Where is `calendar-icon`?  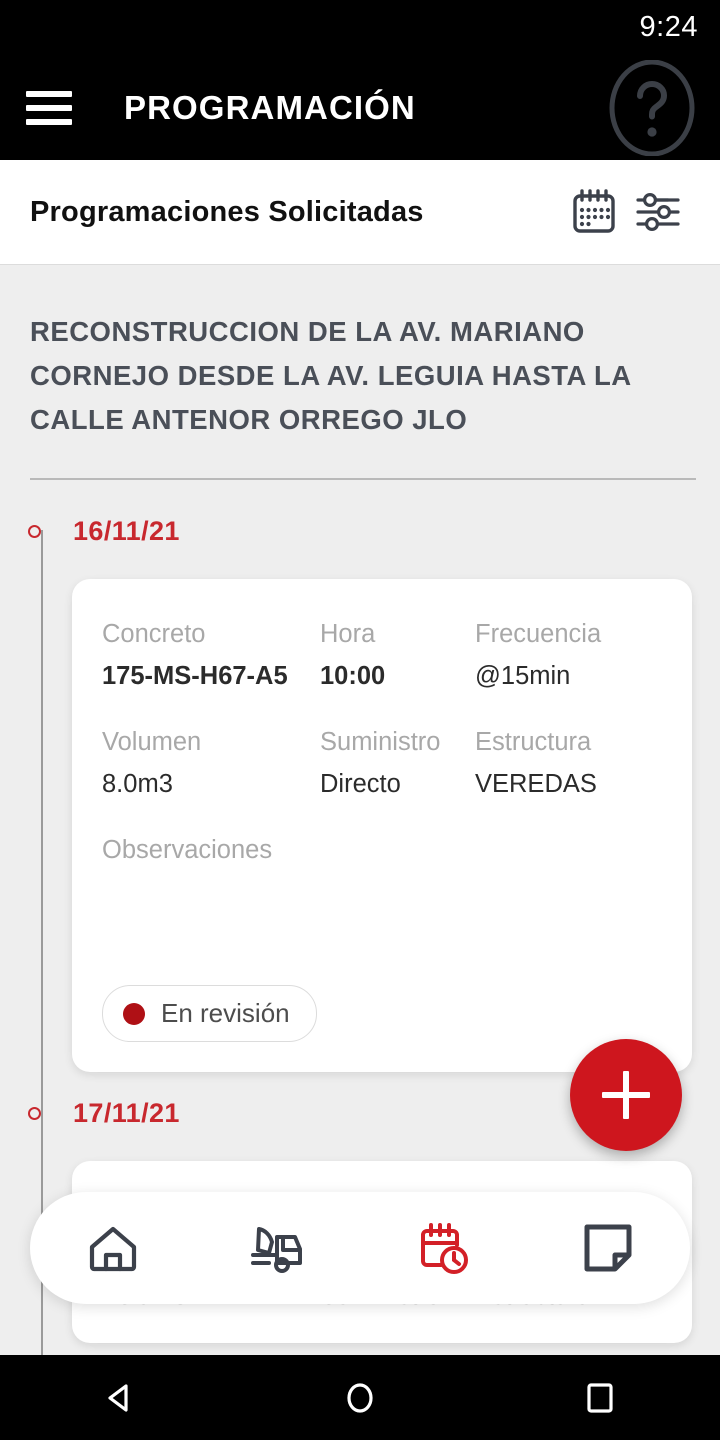
calendar-icon is located at coordinates (594, 212).